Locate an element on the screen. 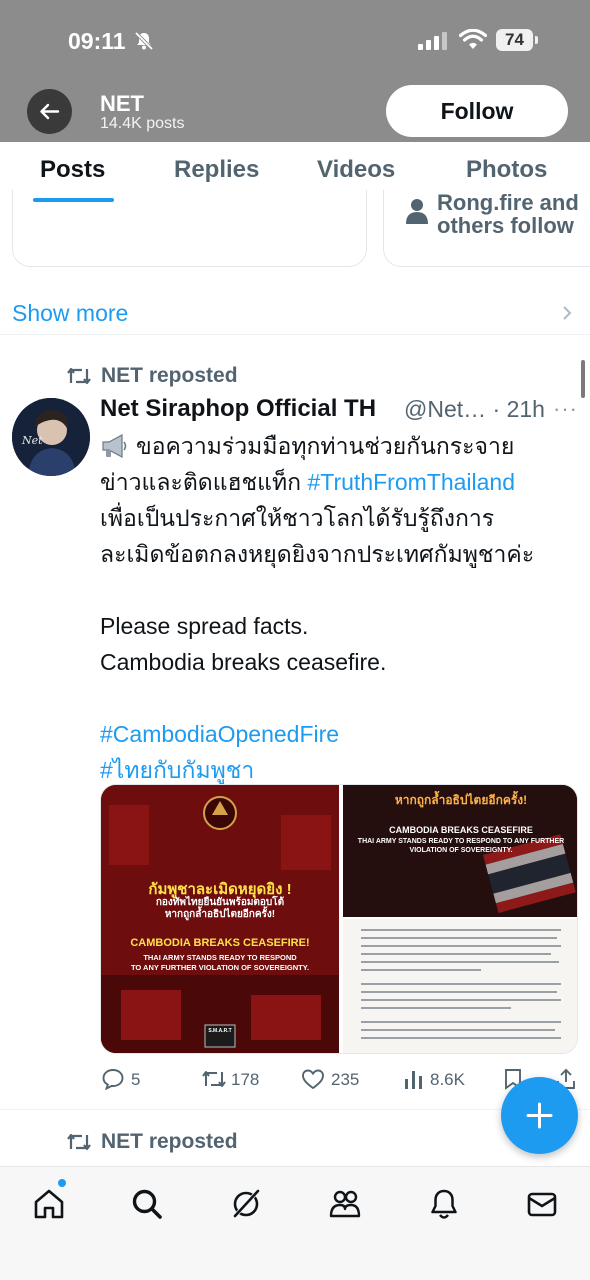  post-text-line-2: ข่าวและติดแฮชแท็ก is located at coordinates (201, 482).